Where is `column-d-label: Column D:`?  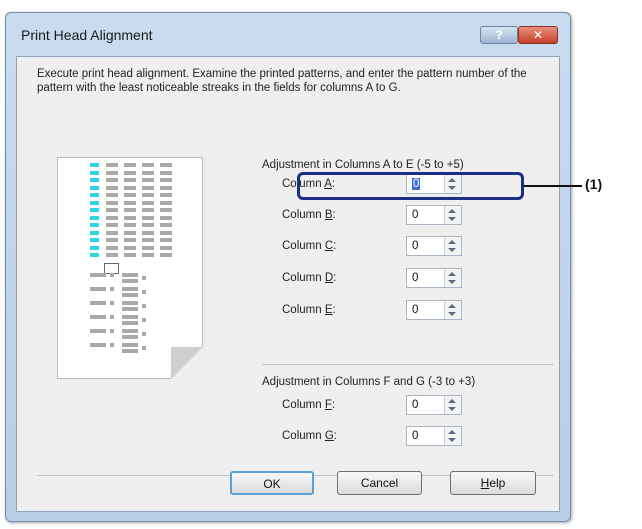
column-d-label: Column D: is located at coordinates (309, 278).